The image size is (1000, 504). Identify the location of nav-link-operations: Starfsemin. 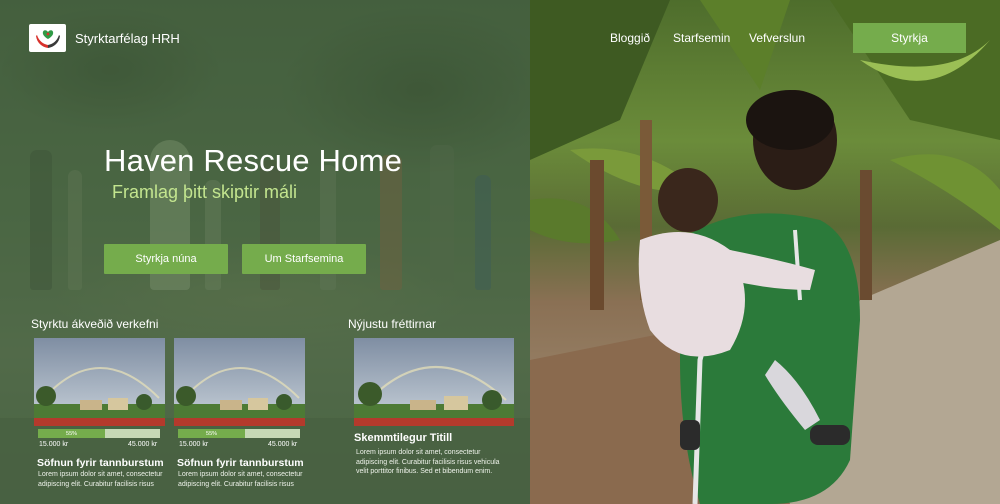
(701, 38).